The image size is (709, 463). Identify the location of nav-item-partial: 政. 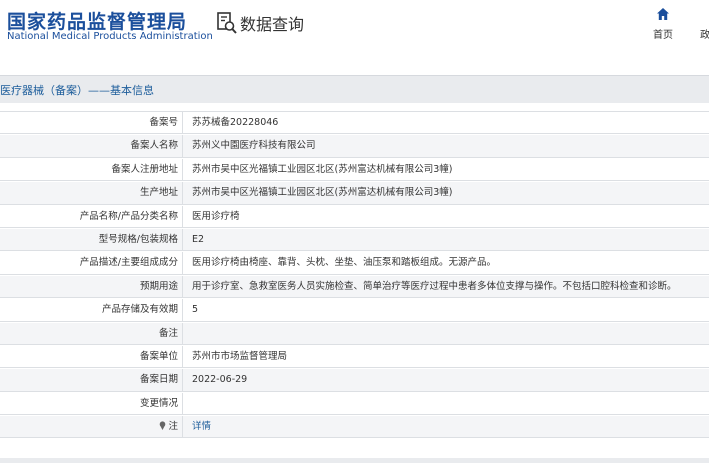
(704, 33).